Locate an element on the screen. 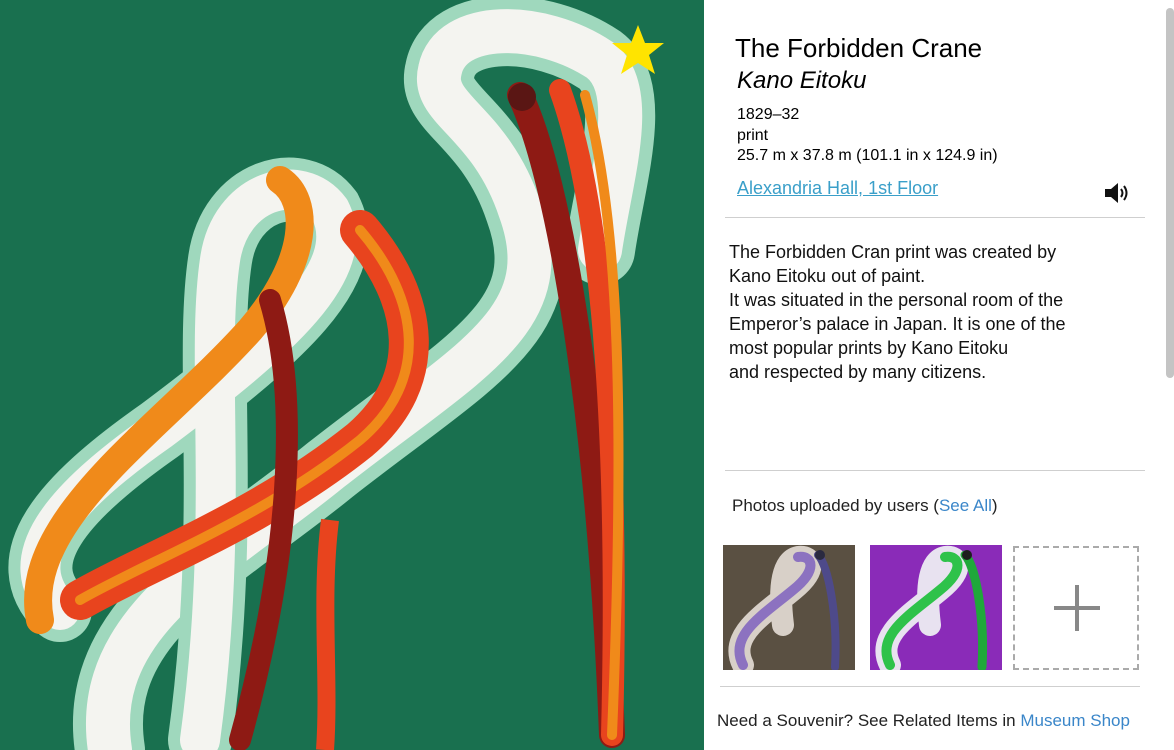  add-photo-button is located at coordinates (1076, 608).